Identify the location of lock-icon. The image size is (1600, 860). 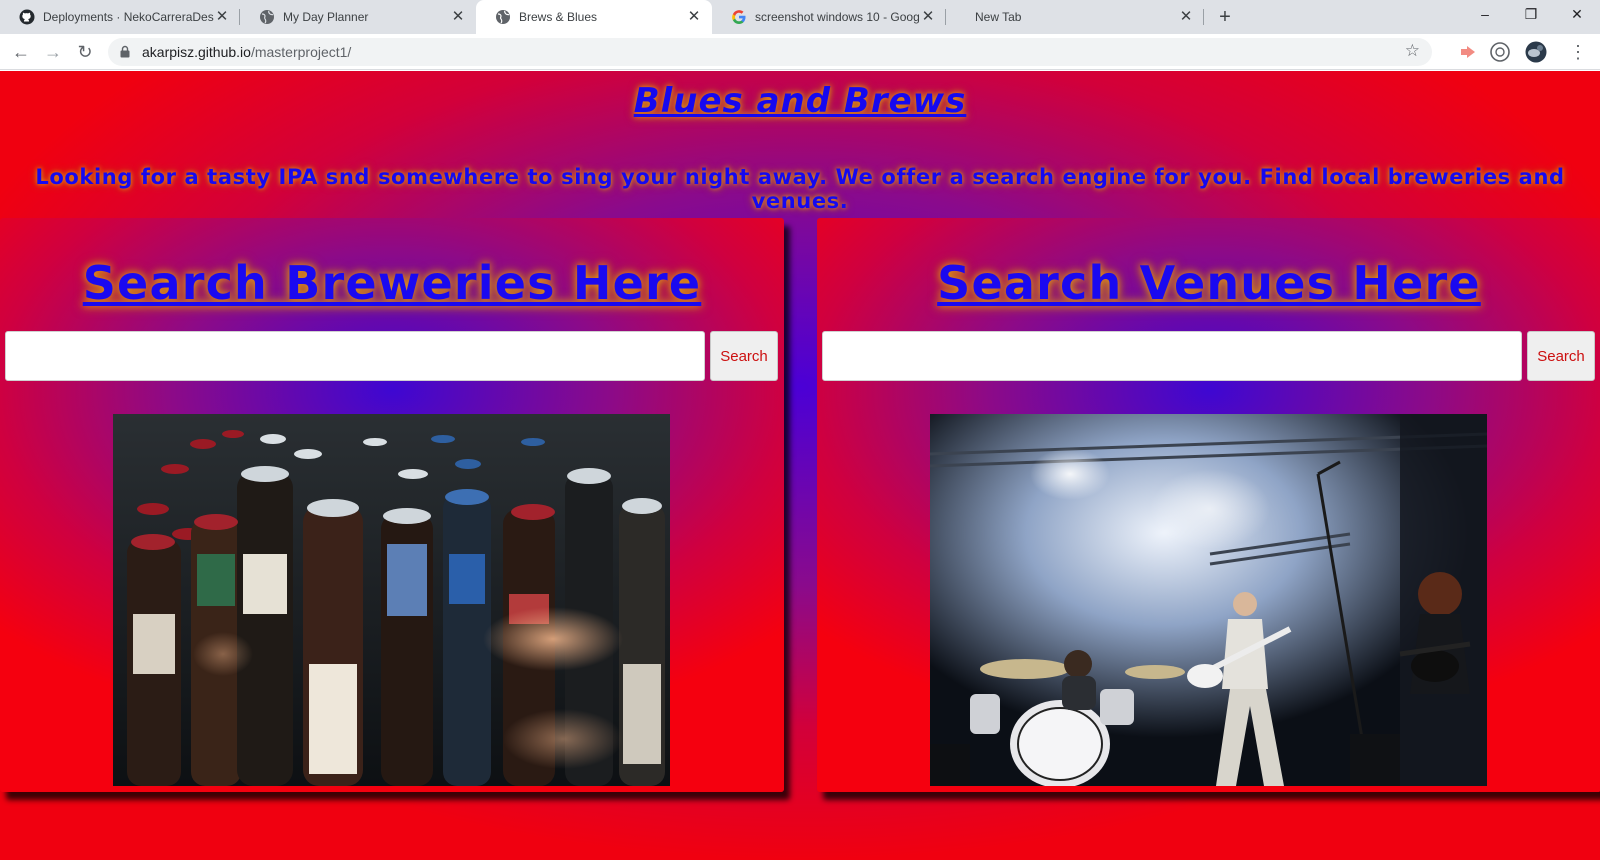
(125, 51).